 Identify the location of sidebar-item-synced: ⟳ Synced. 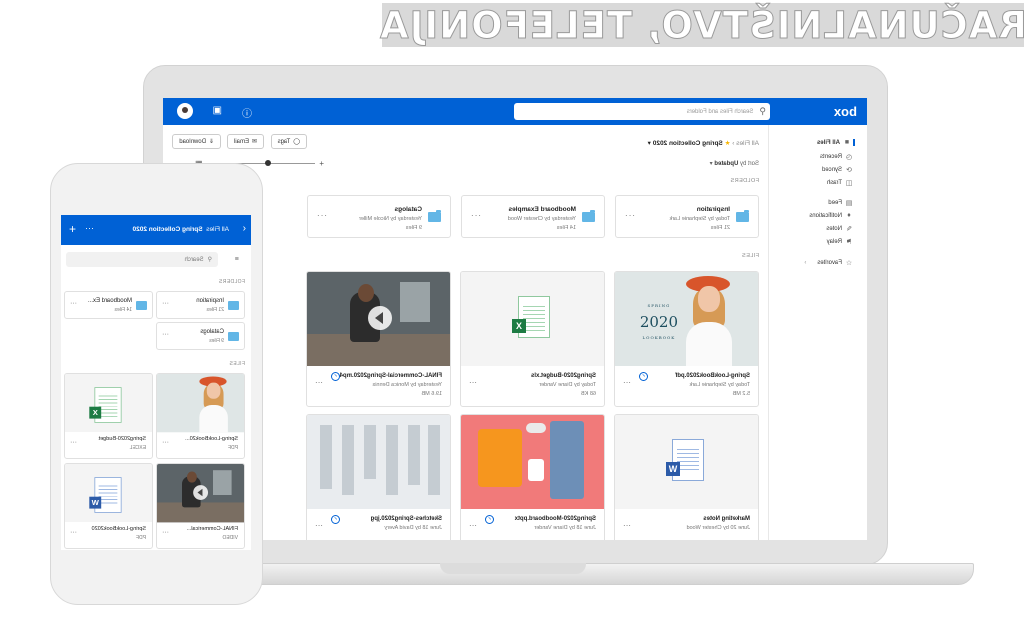
(837, 170).